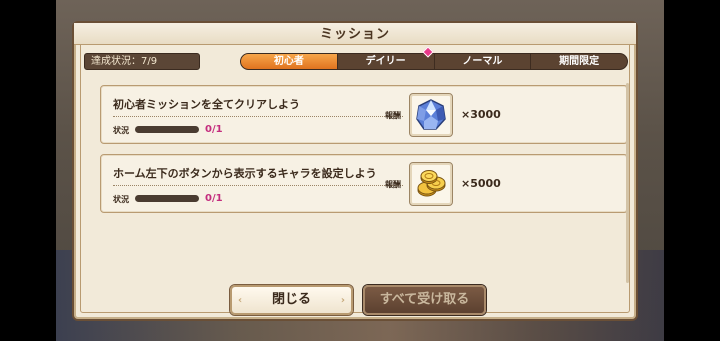 The image size is (720, 341). What do you see at coordinates (690, 170) in the screenshot?
I see `letterbox-right` at bounding box center [690, 170].